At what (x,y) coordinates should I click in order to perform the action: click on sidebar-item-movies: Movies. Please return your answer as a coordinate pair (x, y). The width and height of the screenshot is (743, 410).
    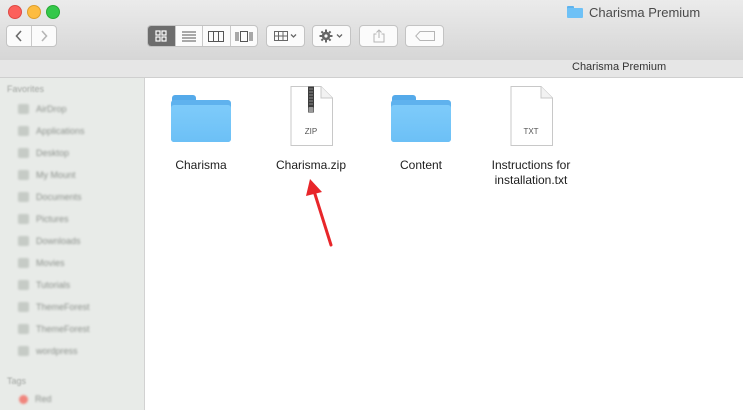
    Looking at the image, I should click on (41, 263).